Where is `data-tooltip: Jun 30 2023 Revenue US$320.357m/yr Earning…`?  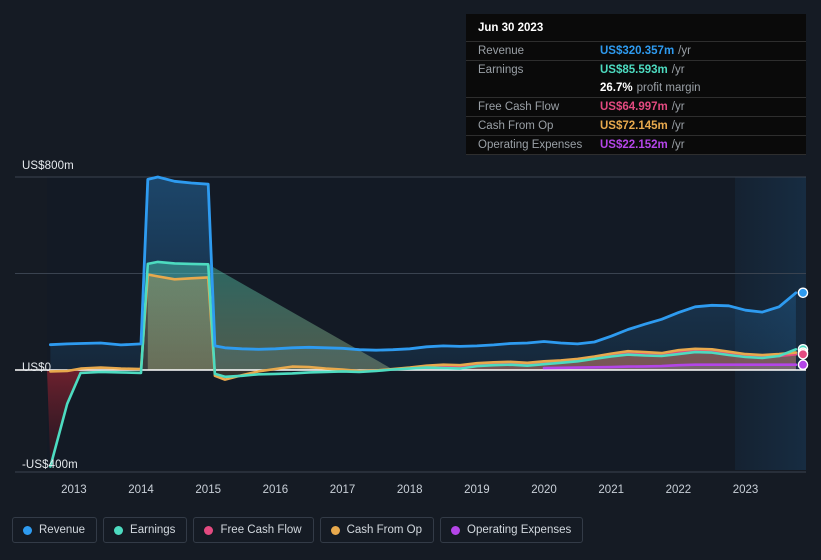
data-tooltip: Jun 30 2023 Revenue US$320.357m/yr Earning… is located at coordinates (636, 84).